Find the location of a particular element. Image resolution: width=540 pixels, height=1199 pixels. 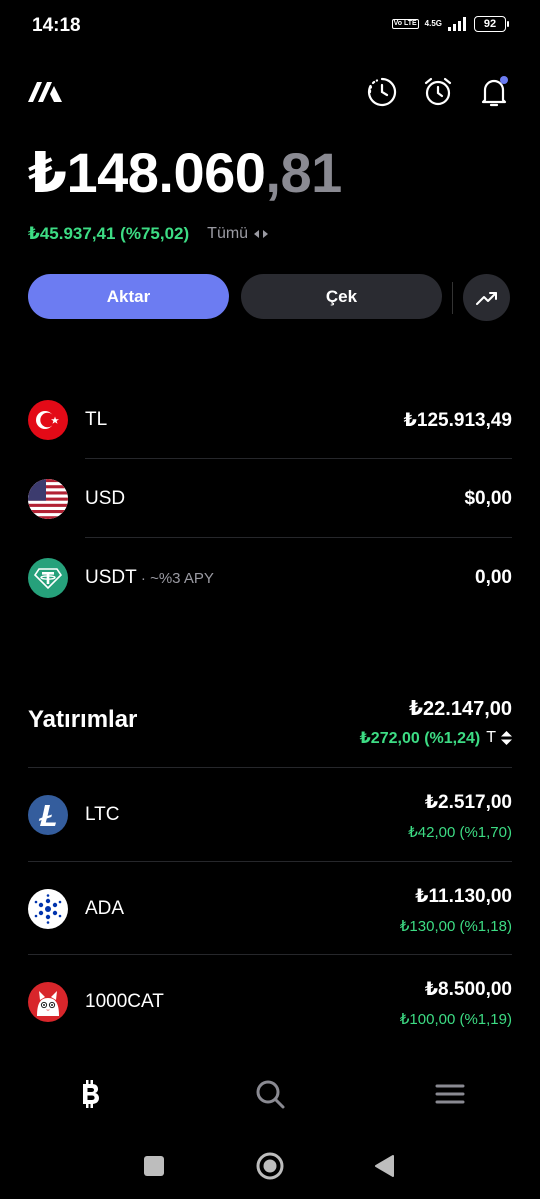

app-header is located at coordinates (270, 92).